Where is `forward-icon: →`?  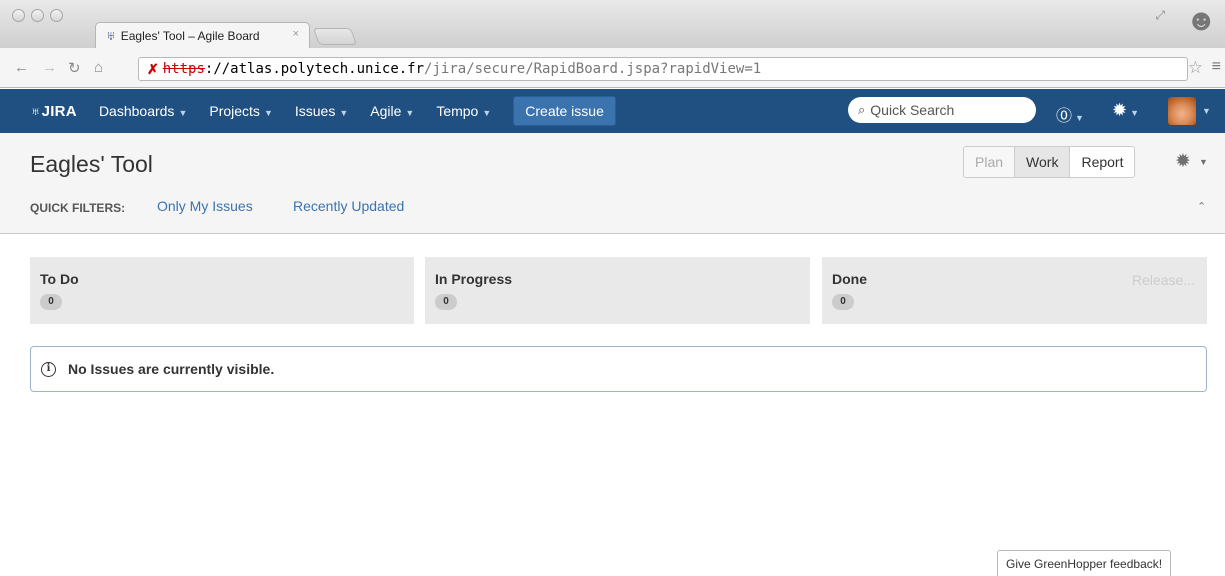
forward-icon: → is located at coordinates (49, 67).